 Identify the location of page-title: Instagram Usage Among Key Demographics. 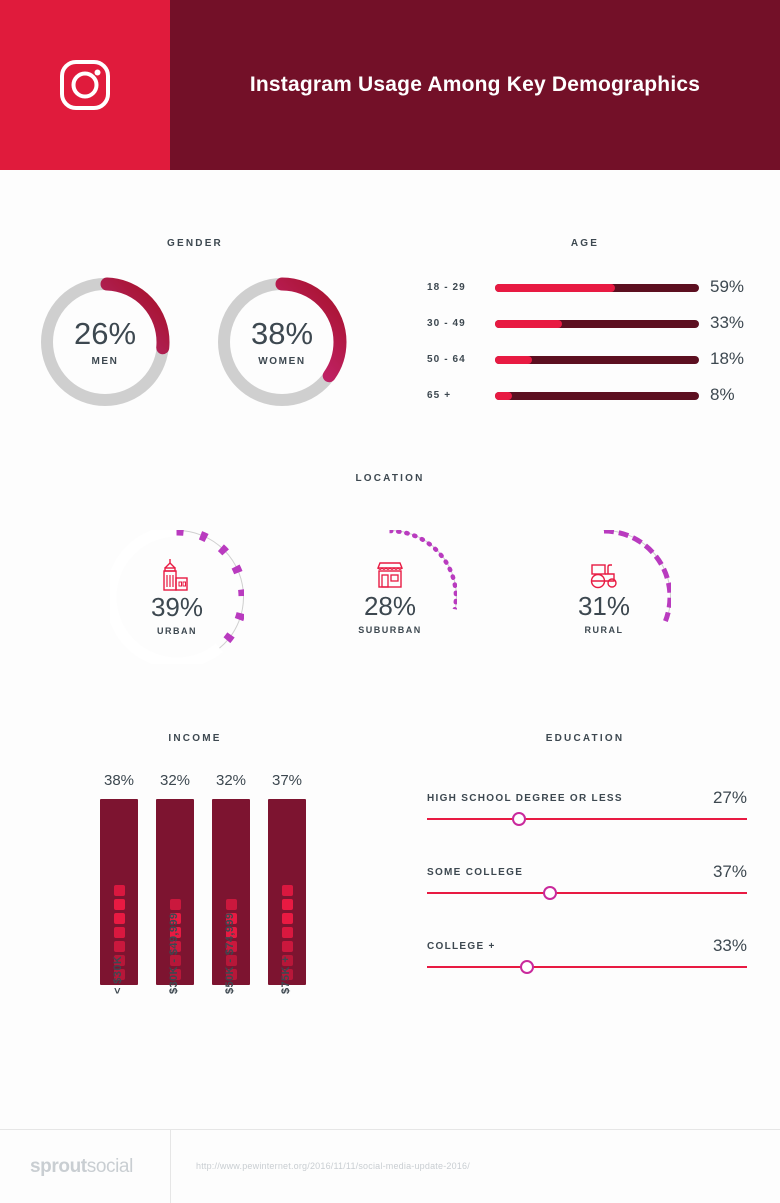
(475, 84).